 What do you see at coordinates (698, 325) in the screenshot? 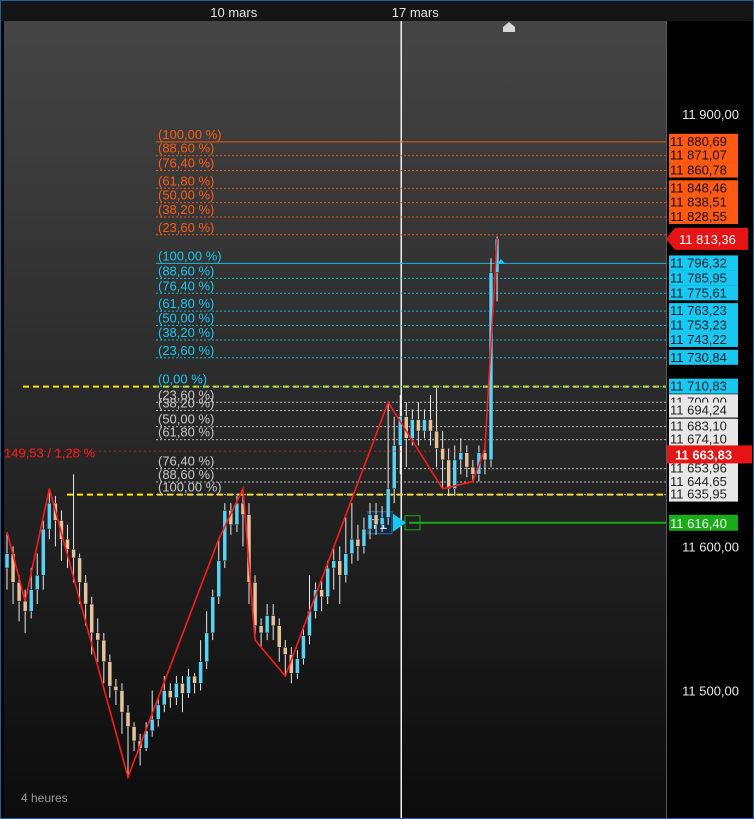
I see `fib-price-tag-text: 11 753,23` at bounding box center [698, 325].